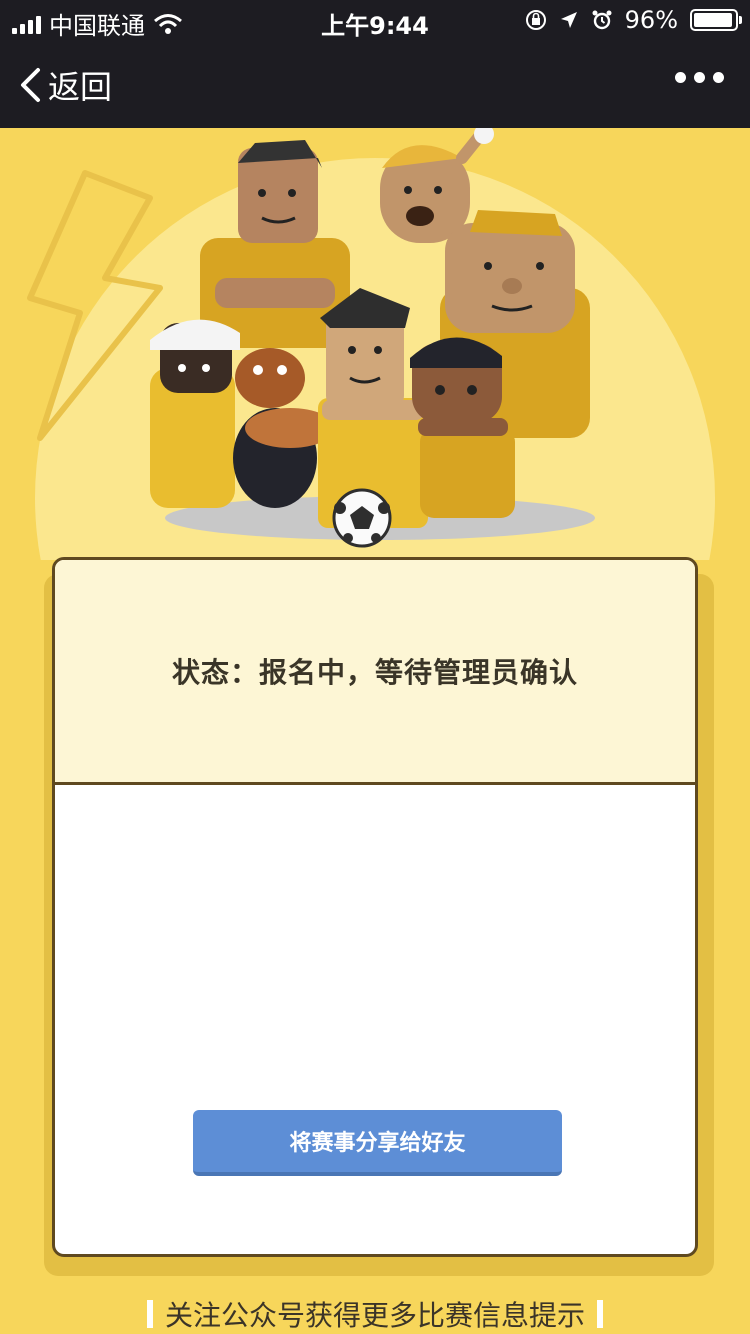 The height and width of the screenshot is (1334, 750). Describe the element at coordinates (535, 20) in the screenshot. I see `rotation-lock-icon` at that location.